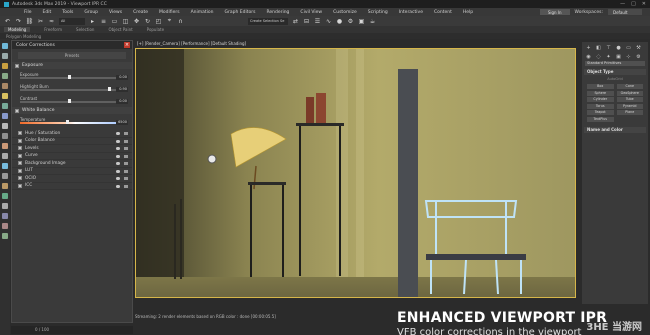 Image resolution: width=650 pixels, height=335 pixels. Describe the element at coordinates (615, 63) in the screenshot. I see `primitive-type-dropdown: Standard Primitives` at that location.